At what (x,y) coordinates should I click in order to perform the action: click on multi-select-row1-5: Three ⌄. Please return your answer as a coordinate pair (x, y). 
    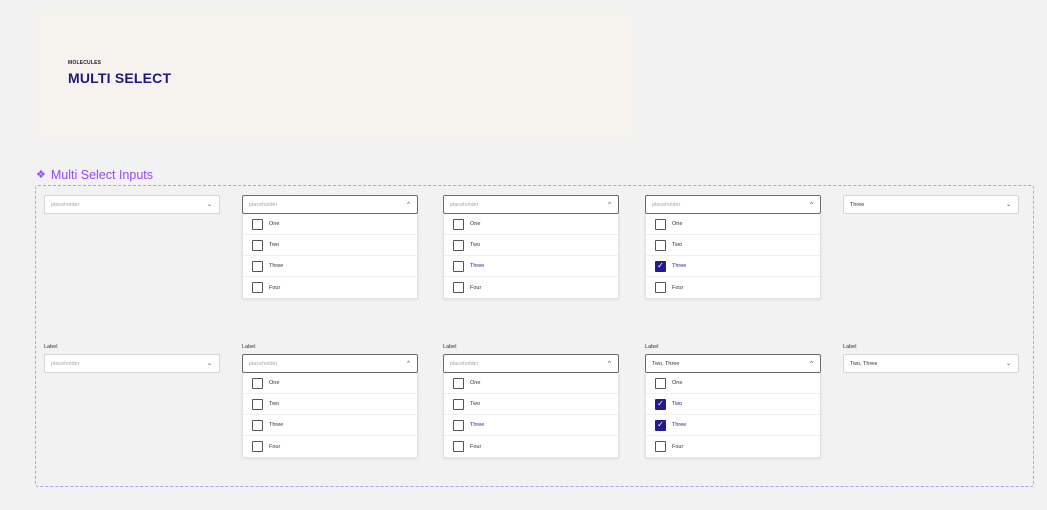
    Looking at the image, I should click on (931, 204).